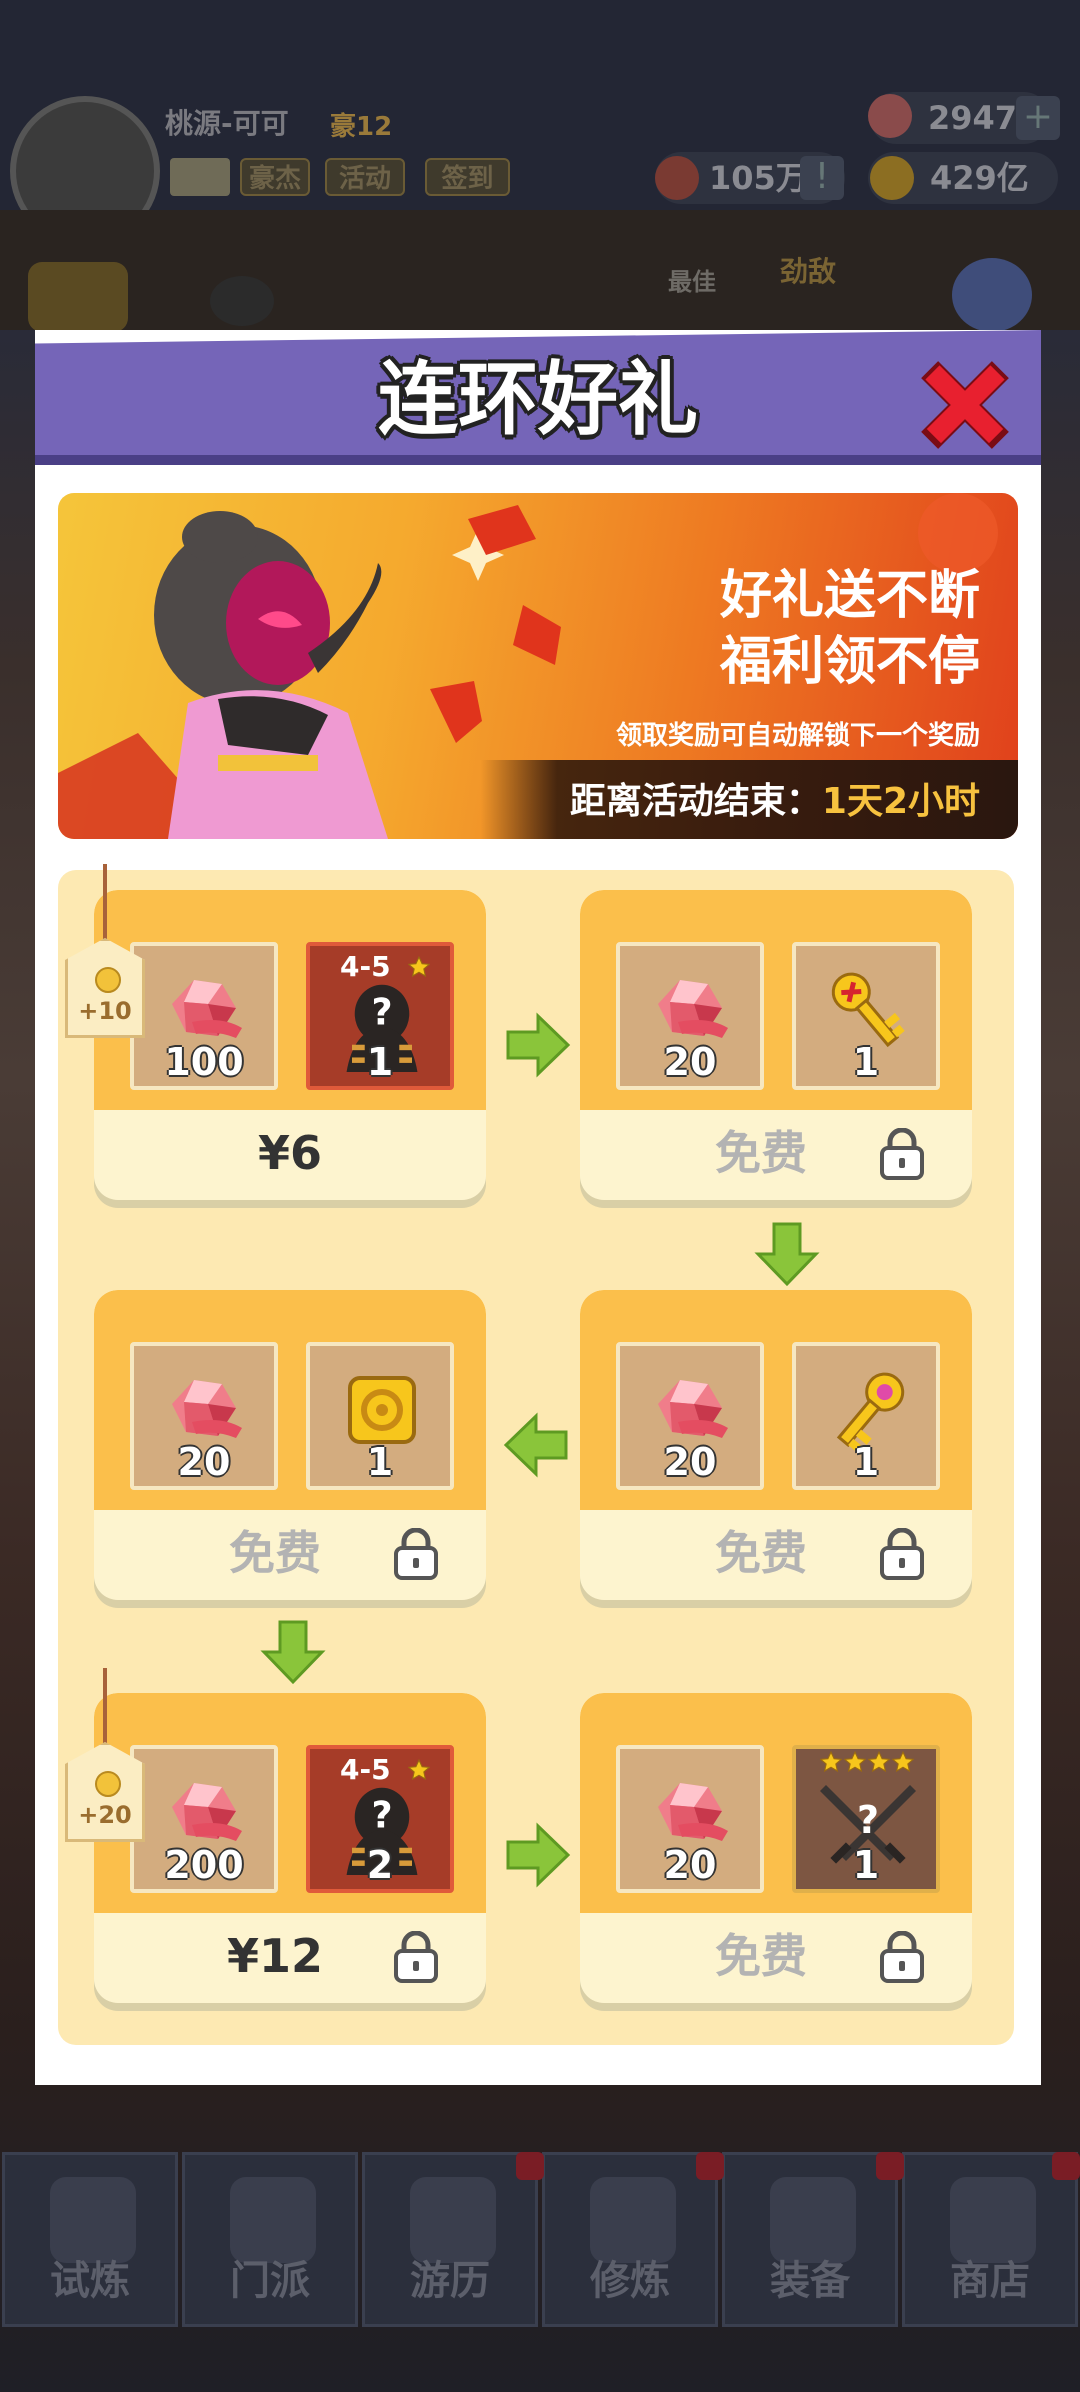 Image resolution: width=1080 pixels, height=2392 pixels. Describe the element at coordinates (540, 2239) in the screenshot. I see `bottom-nav: 试炼 门派 游历 修炼 装备 商店` at that location.